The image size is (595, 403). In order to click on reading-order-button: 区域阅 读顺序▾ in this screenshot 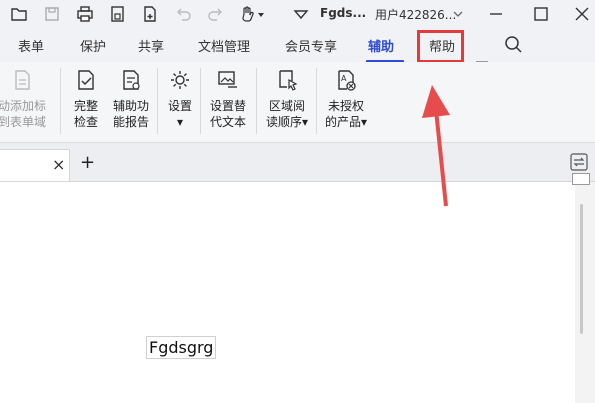, I will do `click(287, 99)`.